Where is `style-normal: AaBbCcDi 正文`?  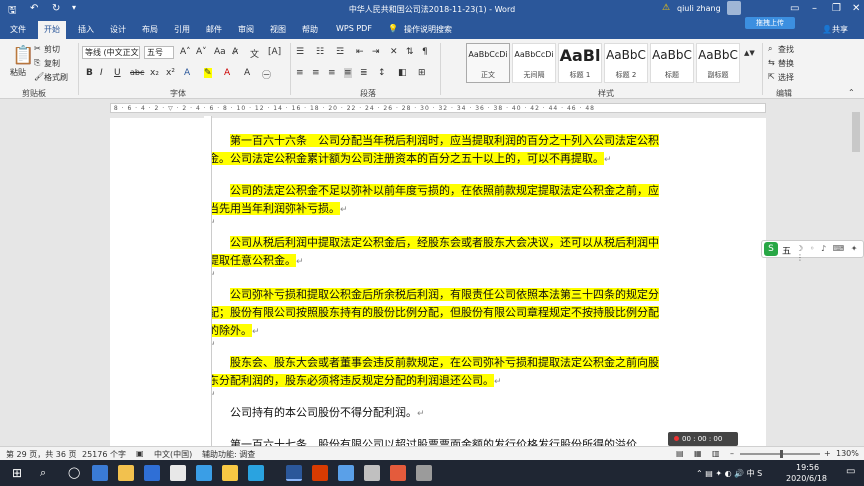 style-normal: AaBbCcDi 正文 is located at coordinates (488, 63).